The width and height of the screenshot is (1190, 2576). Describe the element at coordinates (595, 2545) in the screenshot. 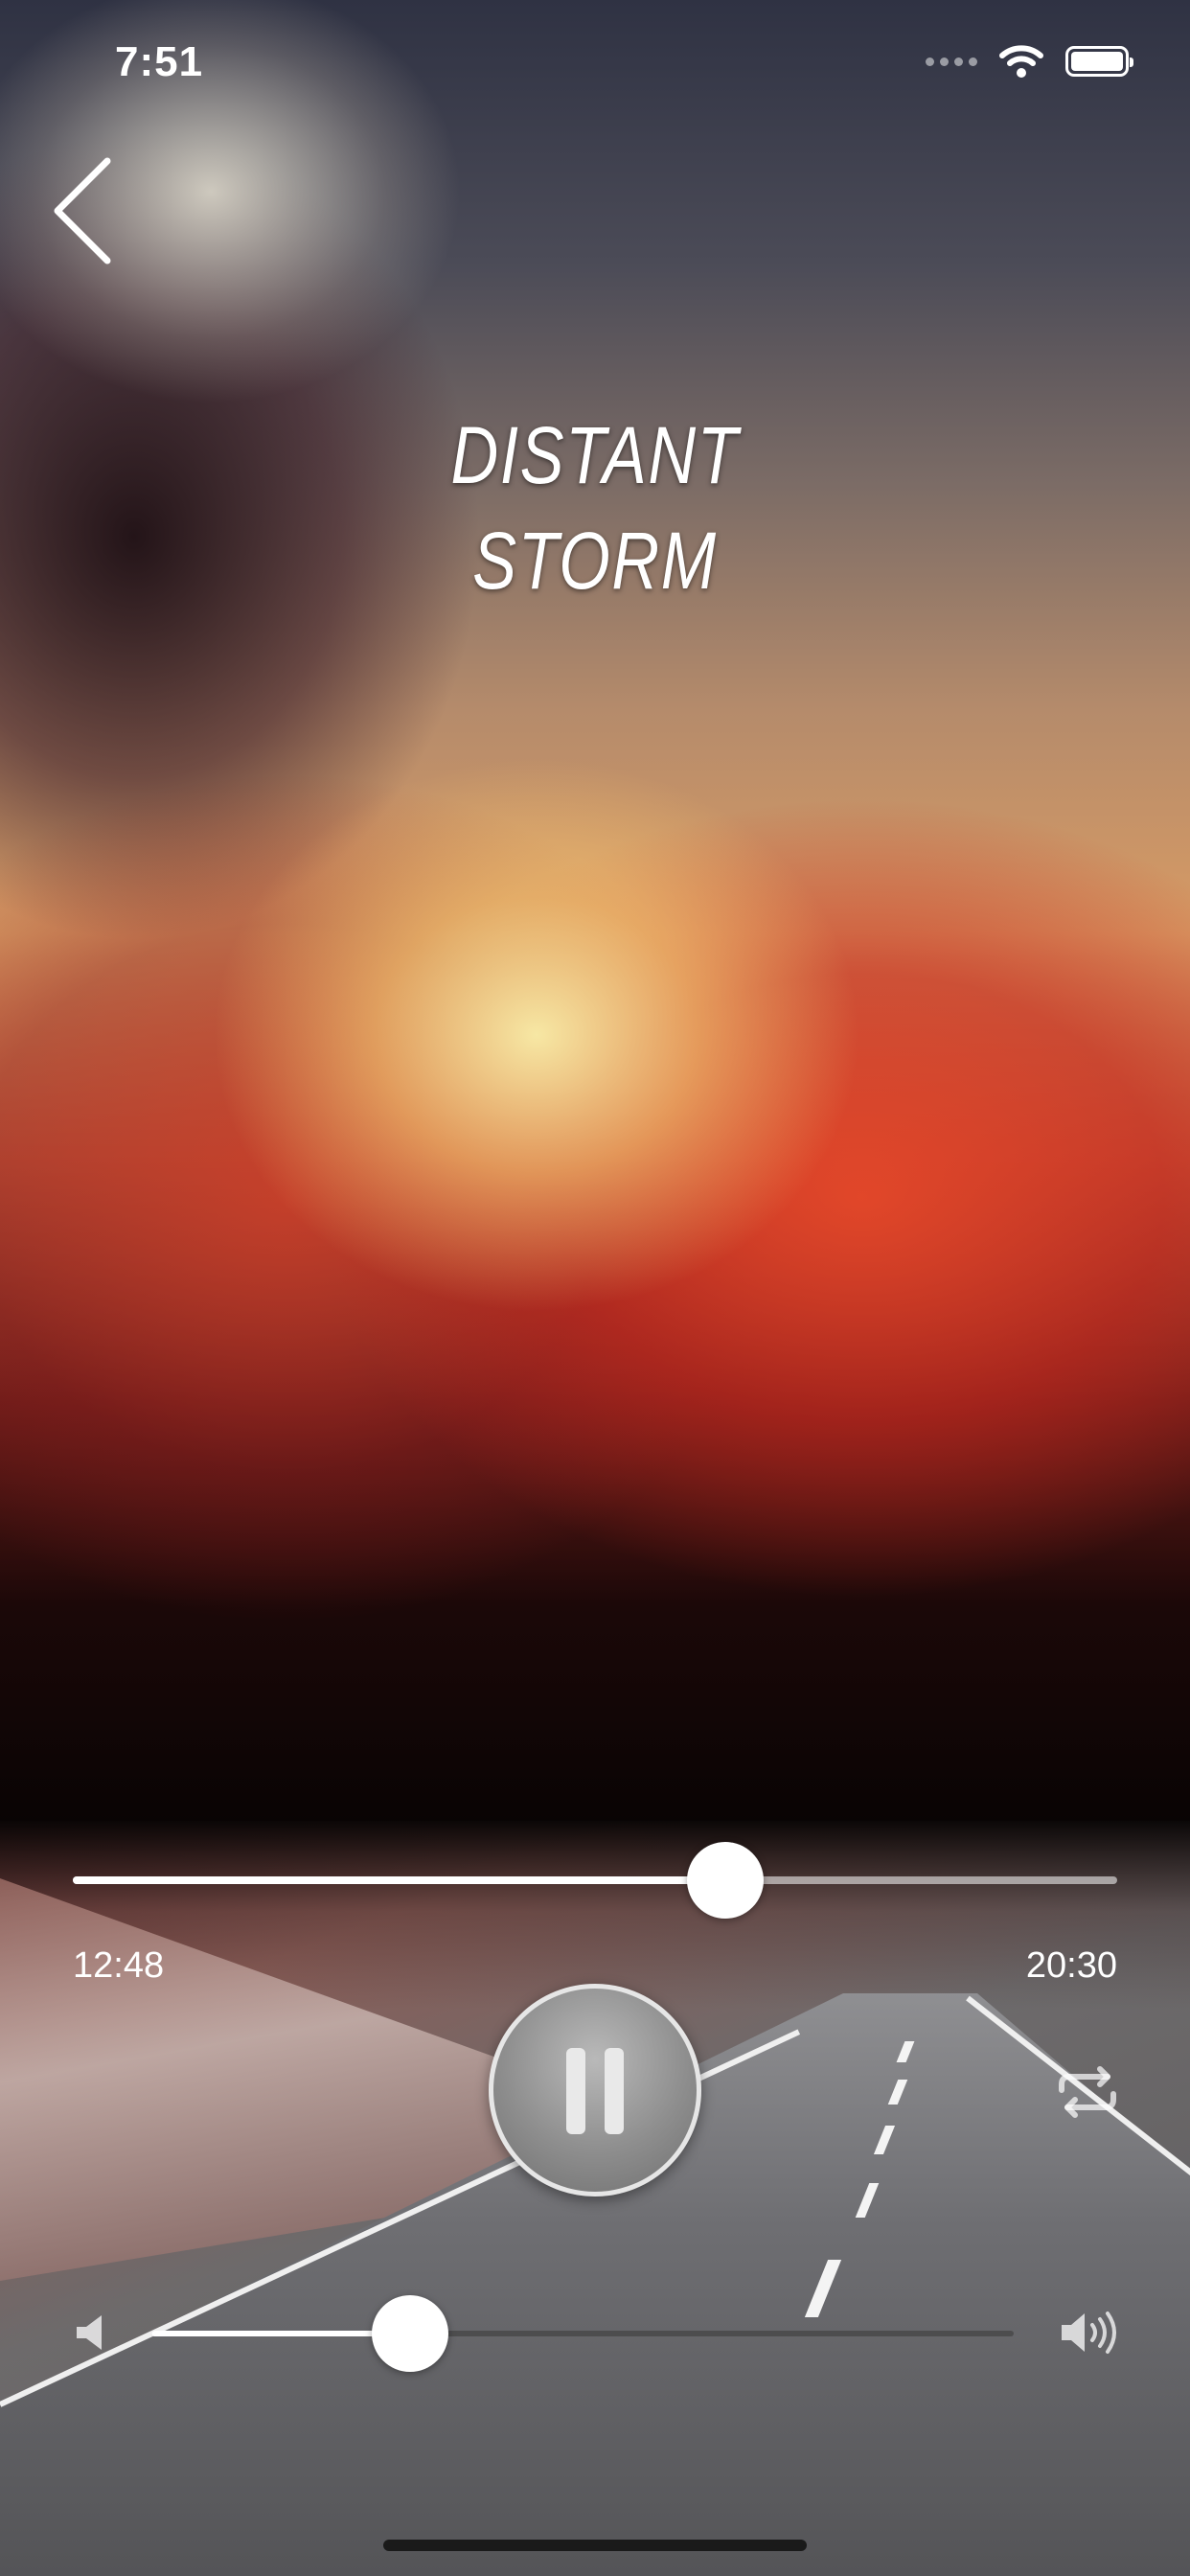

I see `home-indicator` at that location.